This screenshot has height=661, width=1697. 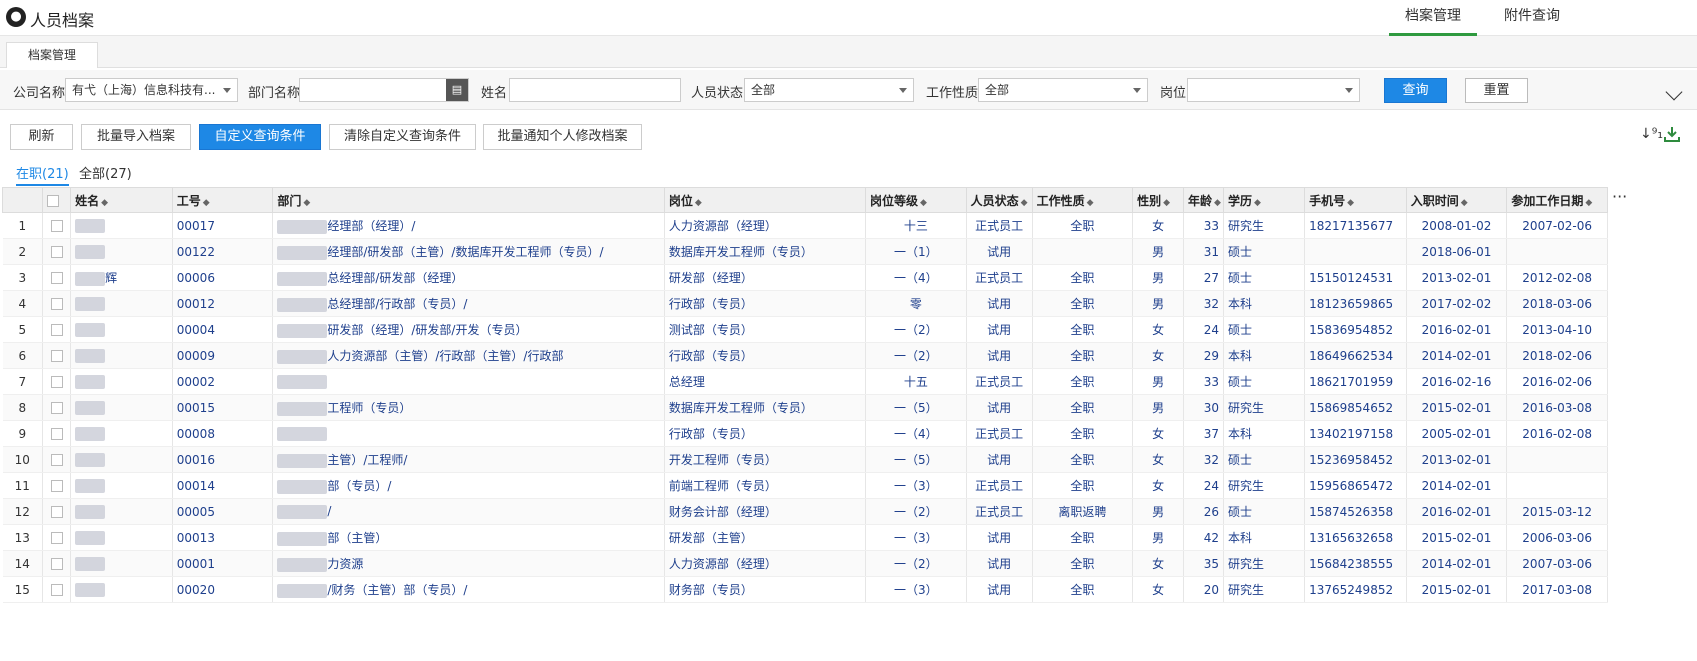 I want to click on nav-archive-management: 档案管理, so click(x=1433, y=18).